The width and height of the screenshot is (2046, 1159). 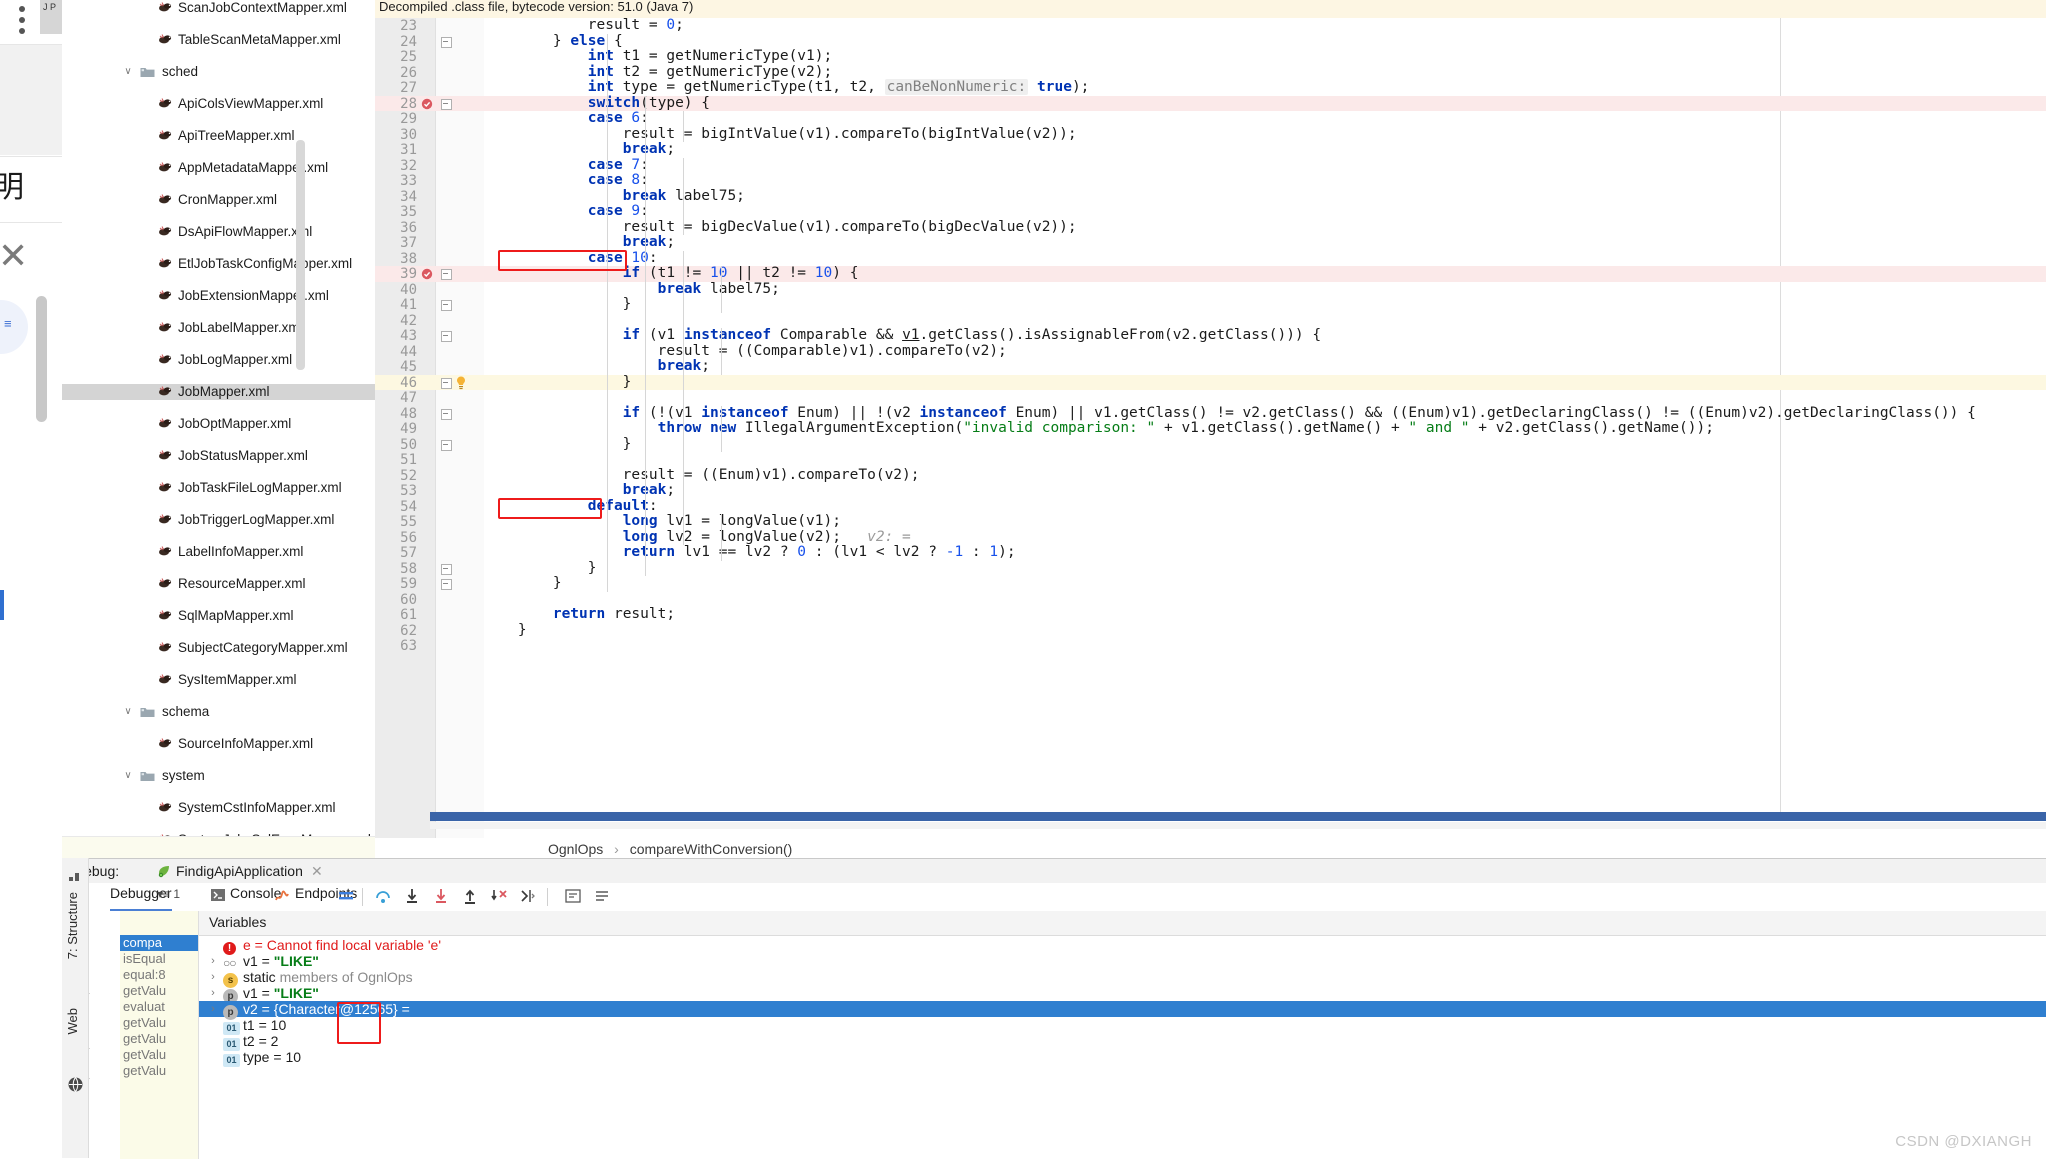 I want to click on tree-item-file: ScanJobContextMapper.xml, so click(x=218, y=8).